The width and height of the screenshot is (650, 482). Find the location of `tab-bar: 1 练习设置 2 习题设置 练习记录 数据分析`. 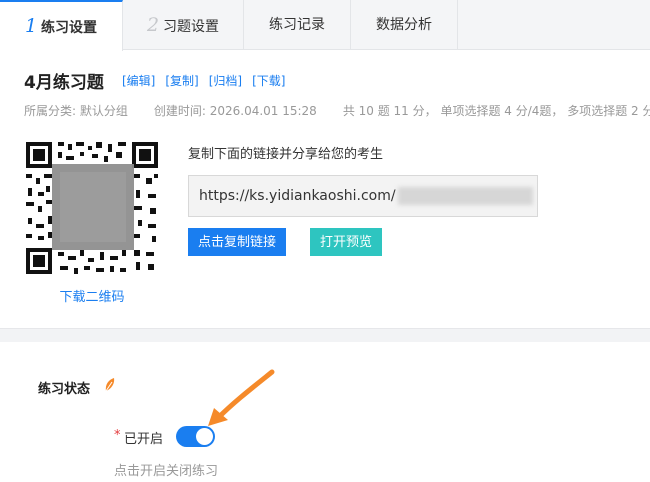

tab-bar: 1 练习设置 2 习题设置 练习记录 数据分析 is located at coordinates (325, 25).